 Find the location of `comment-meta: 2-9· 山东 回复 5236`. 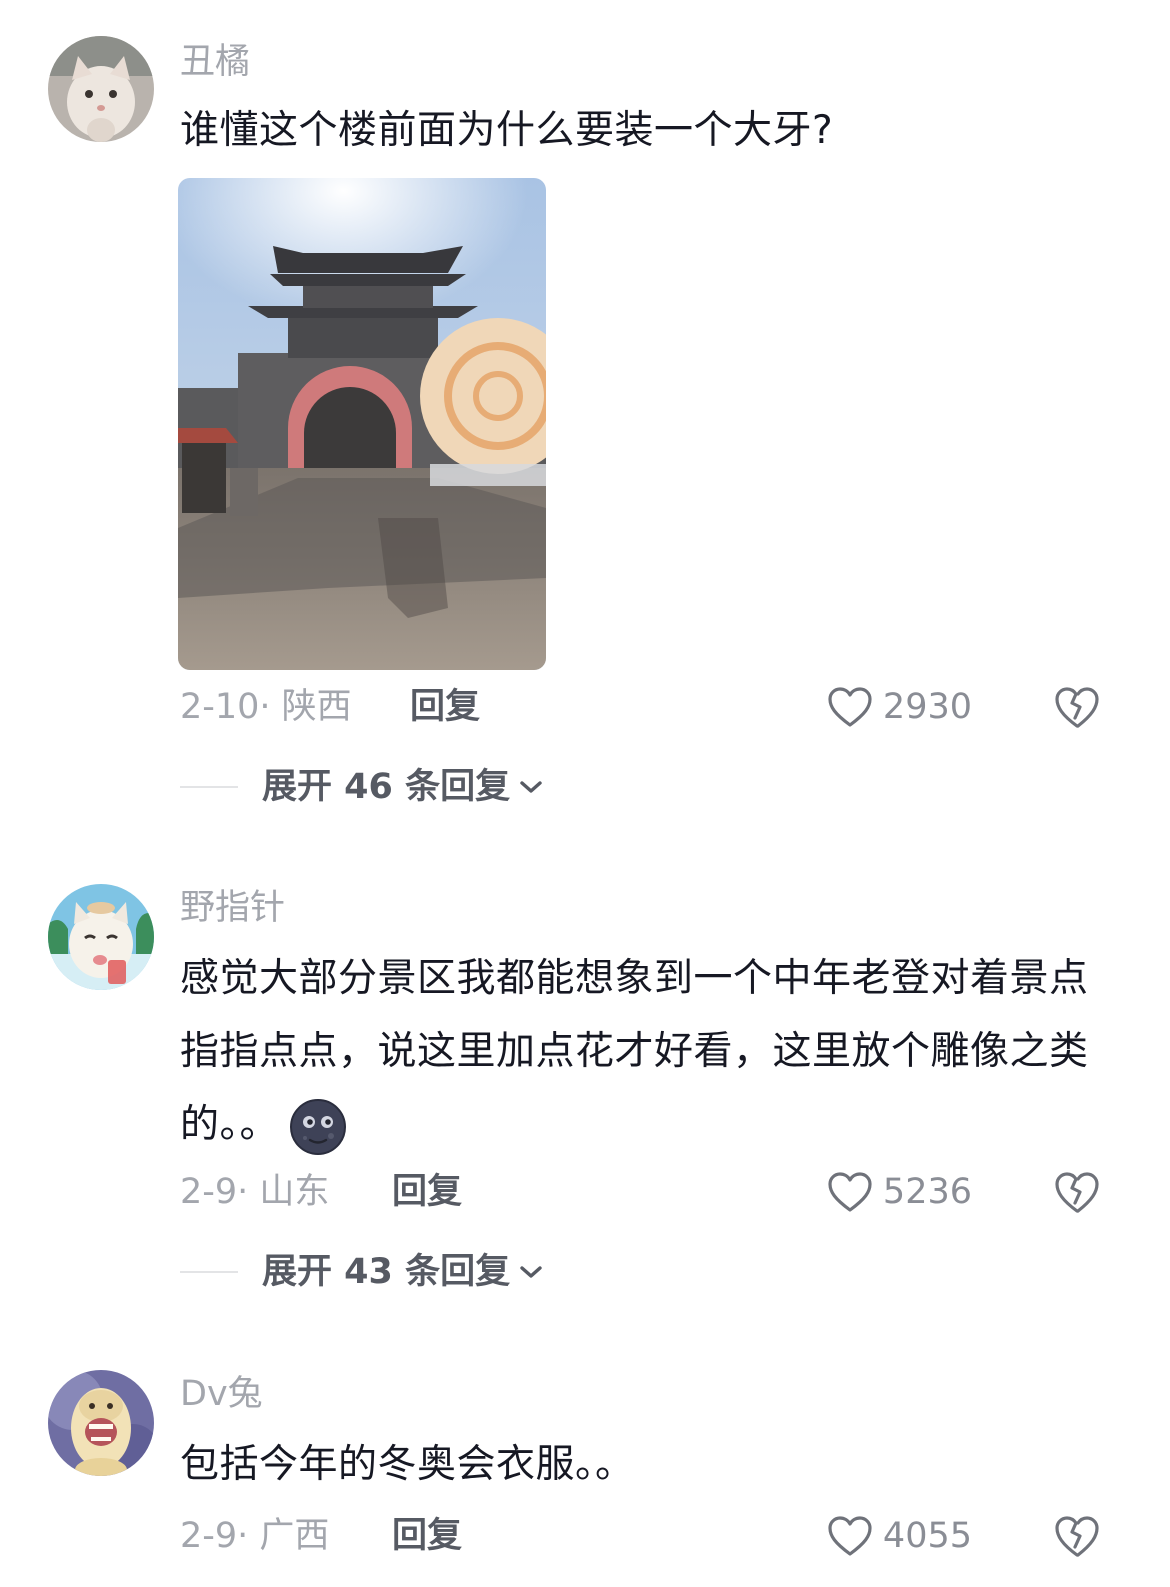

comment-meta: 2-9· 山东 回复 5236 is located at coordinates (645, 1192).